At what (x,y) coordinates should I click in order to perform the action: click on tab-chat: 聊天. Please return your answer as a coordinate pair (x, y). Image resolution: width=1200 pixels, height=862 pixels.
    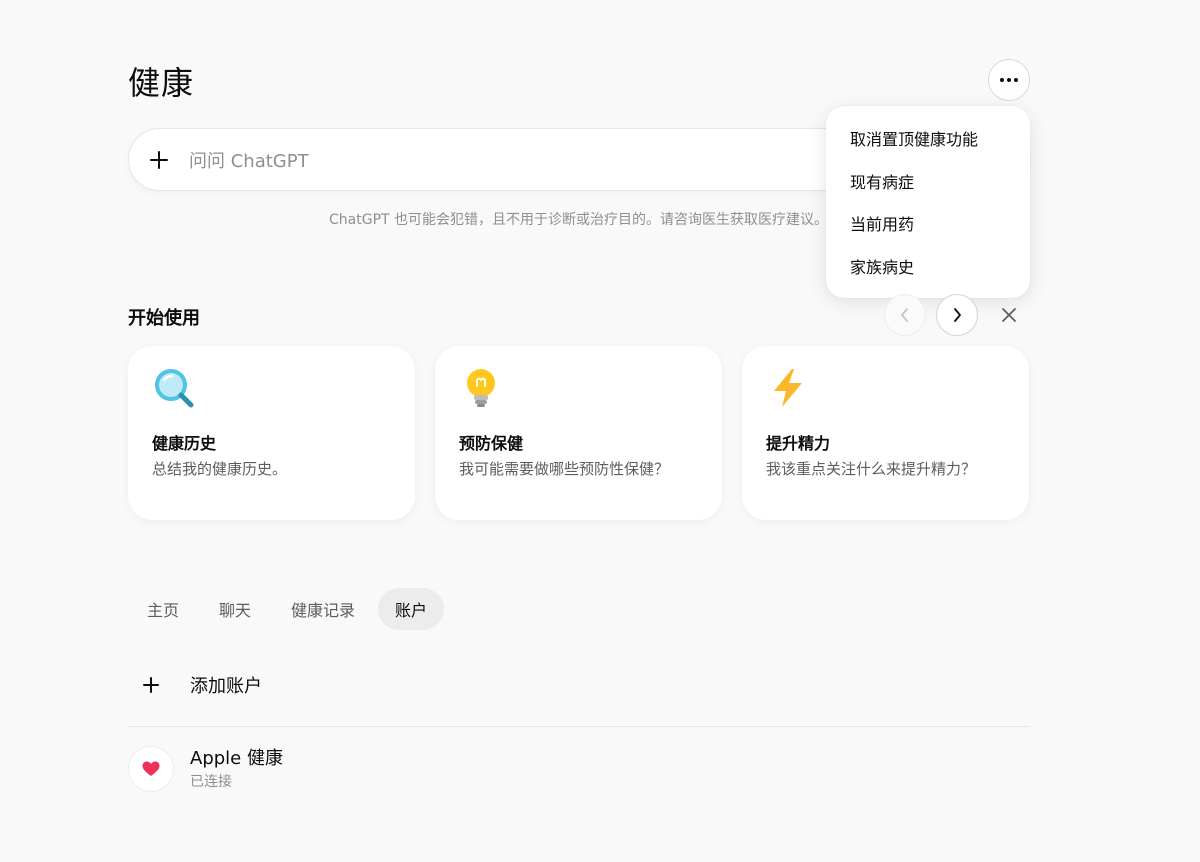
    Looking at the image, I should click on (235, 609).